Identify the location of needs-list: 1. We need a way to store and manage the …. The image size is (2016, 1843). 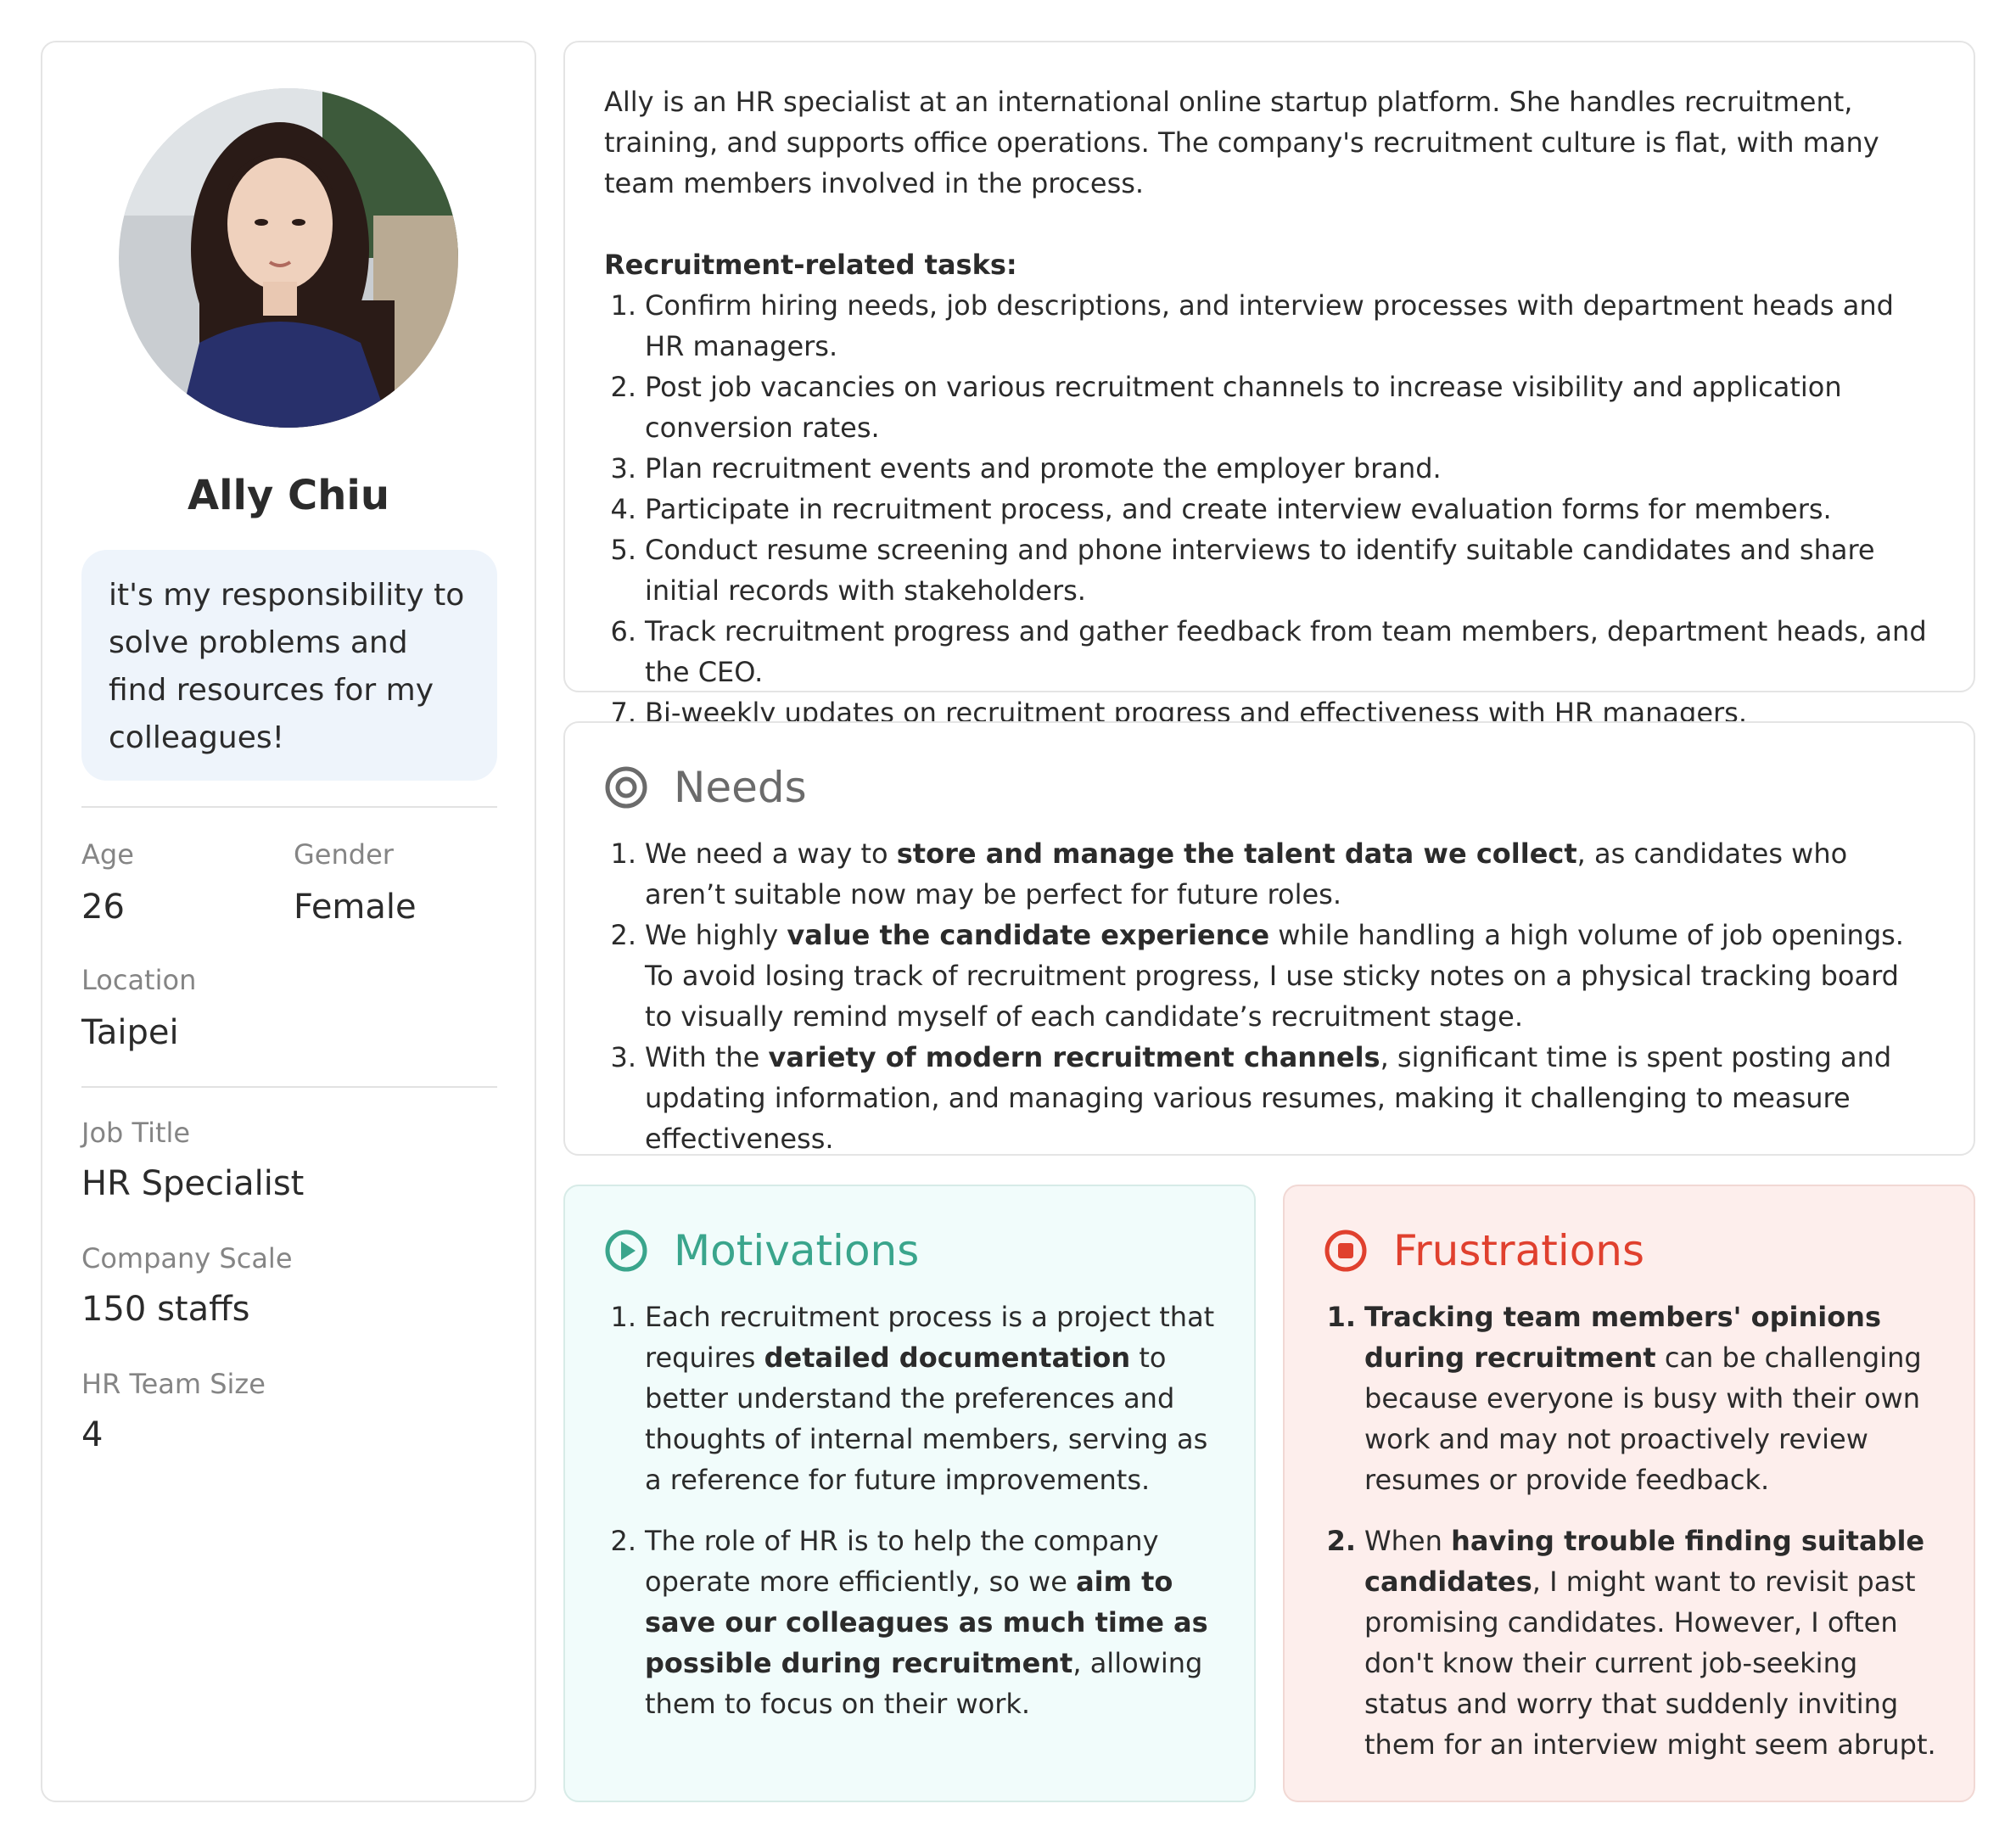
(1266, 996).